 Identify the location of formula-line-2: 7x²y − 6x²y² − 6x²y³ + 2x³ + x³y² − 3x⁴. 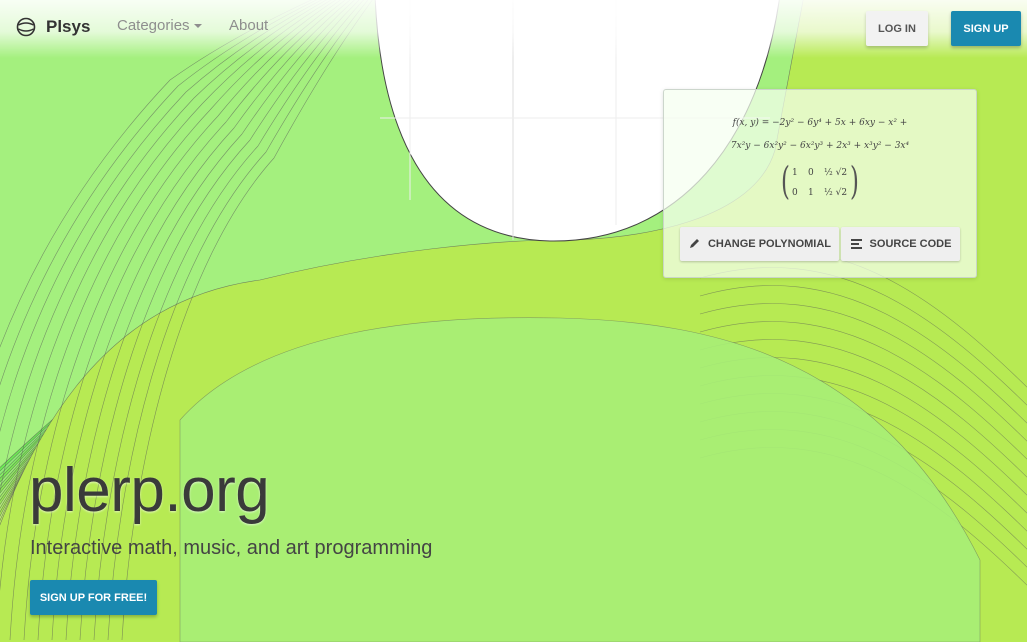
(820, 146).